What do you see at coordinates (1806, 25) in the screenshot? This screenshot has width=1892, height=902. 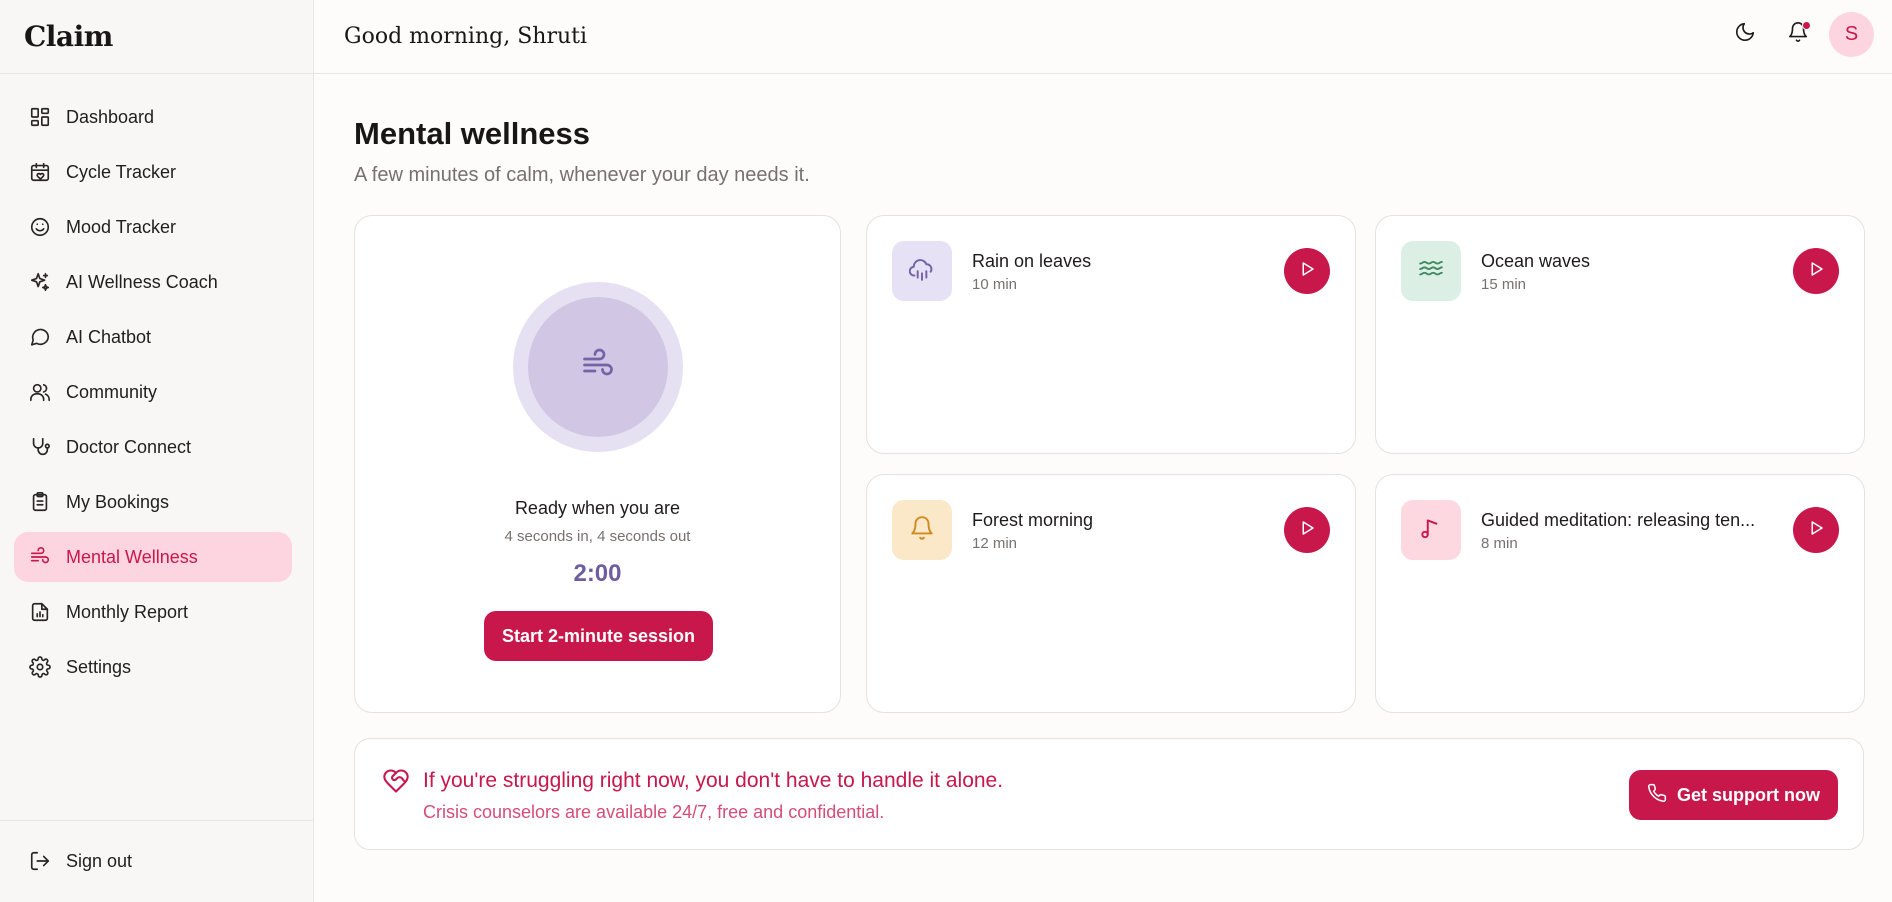 I see `notification-badge` at bounding box center [1806, 25].